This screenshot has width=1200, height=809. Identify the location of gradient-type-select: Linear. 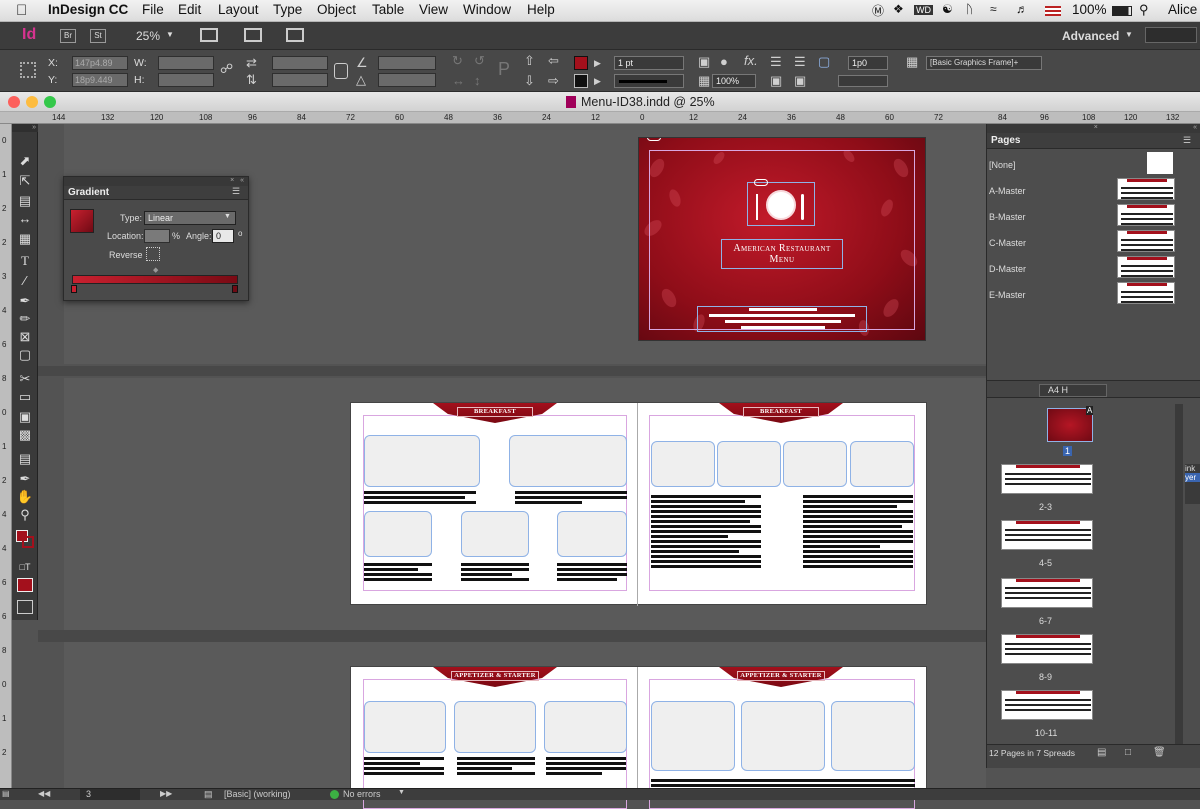
(190, 218).